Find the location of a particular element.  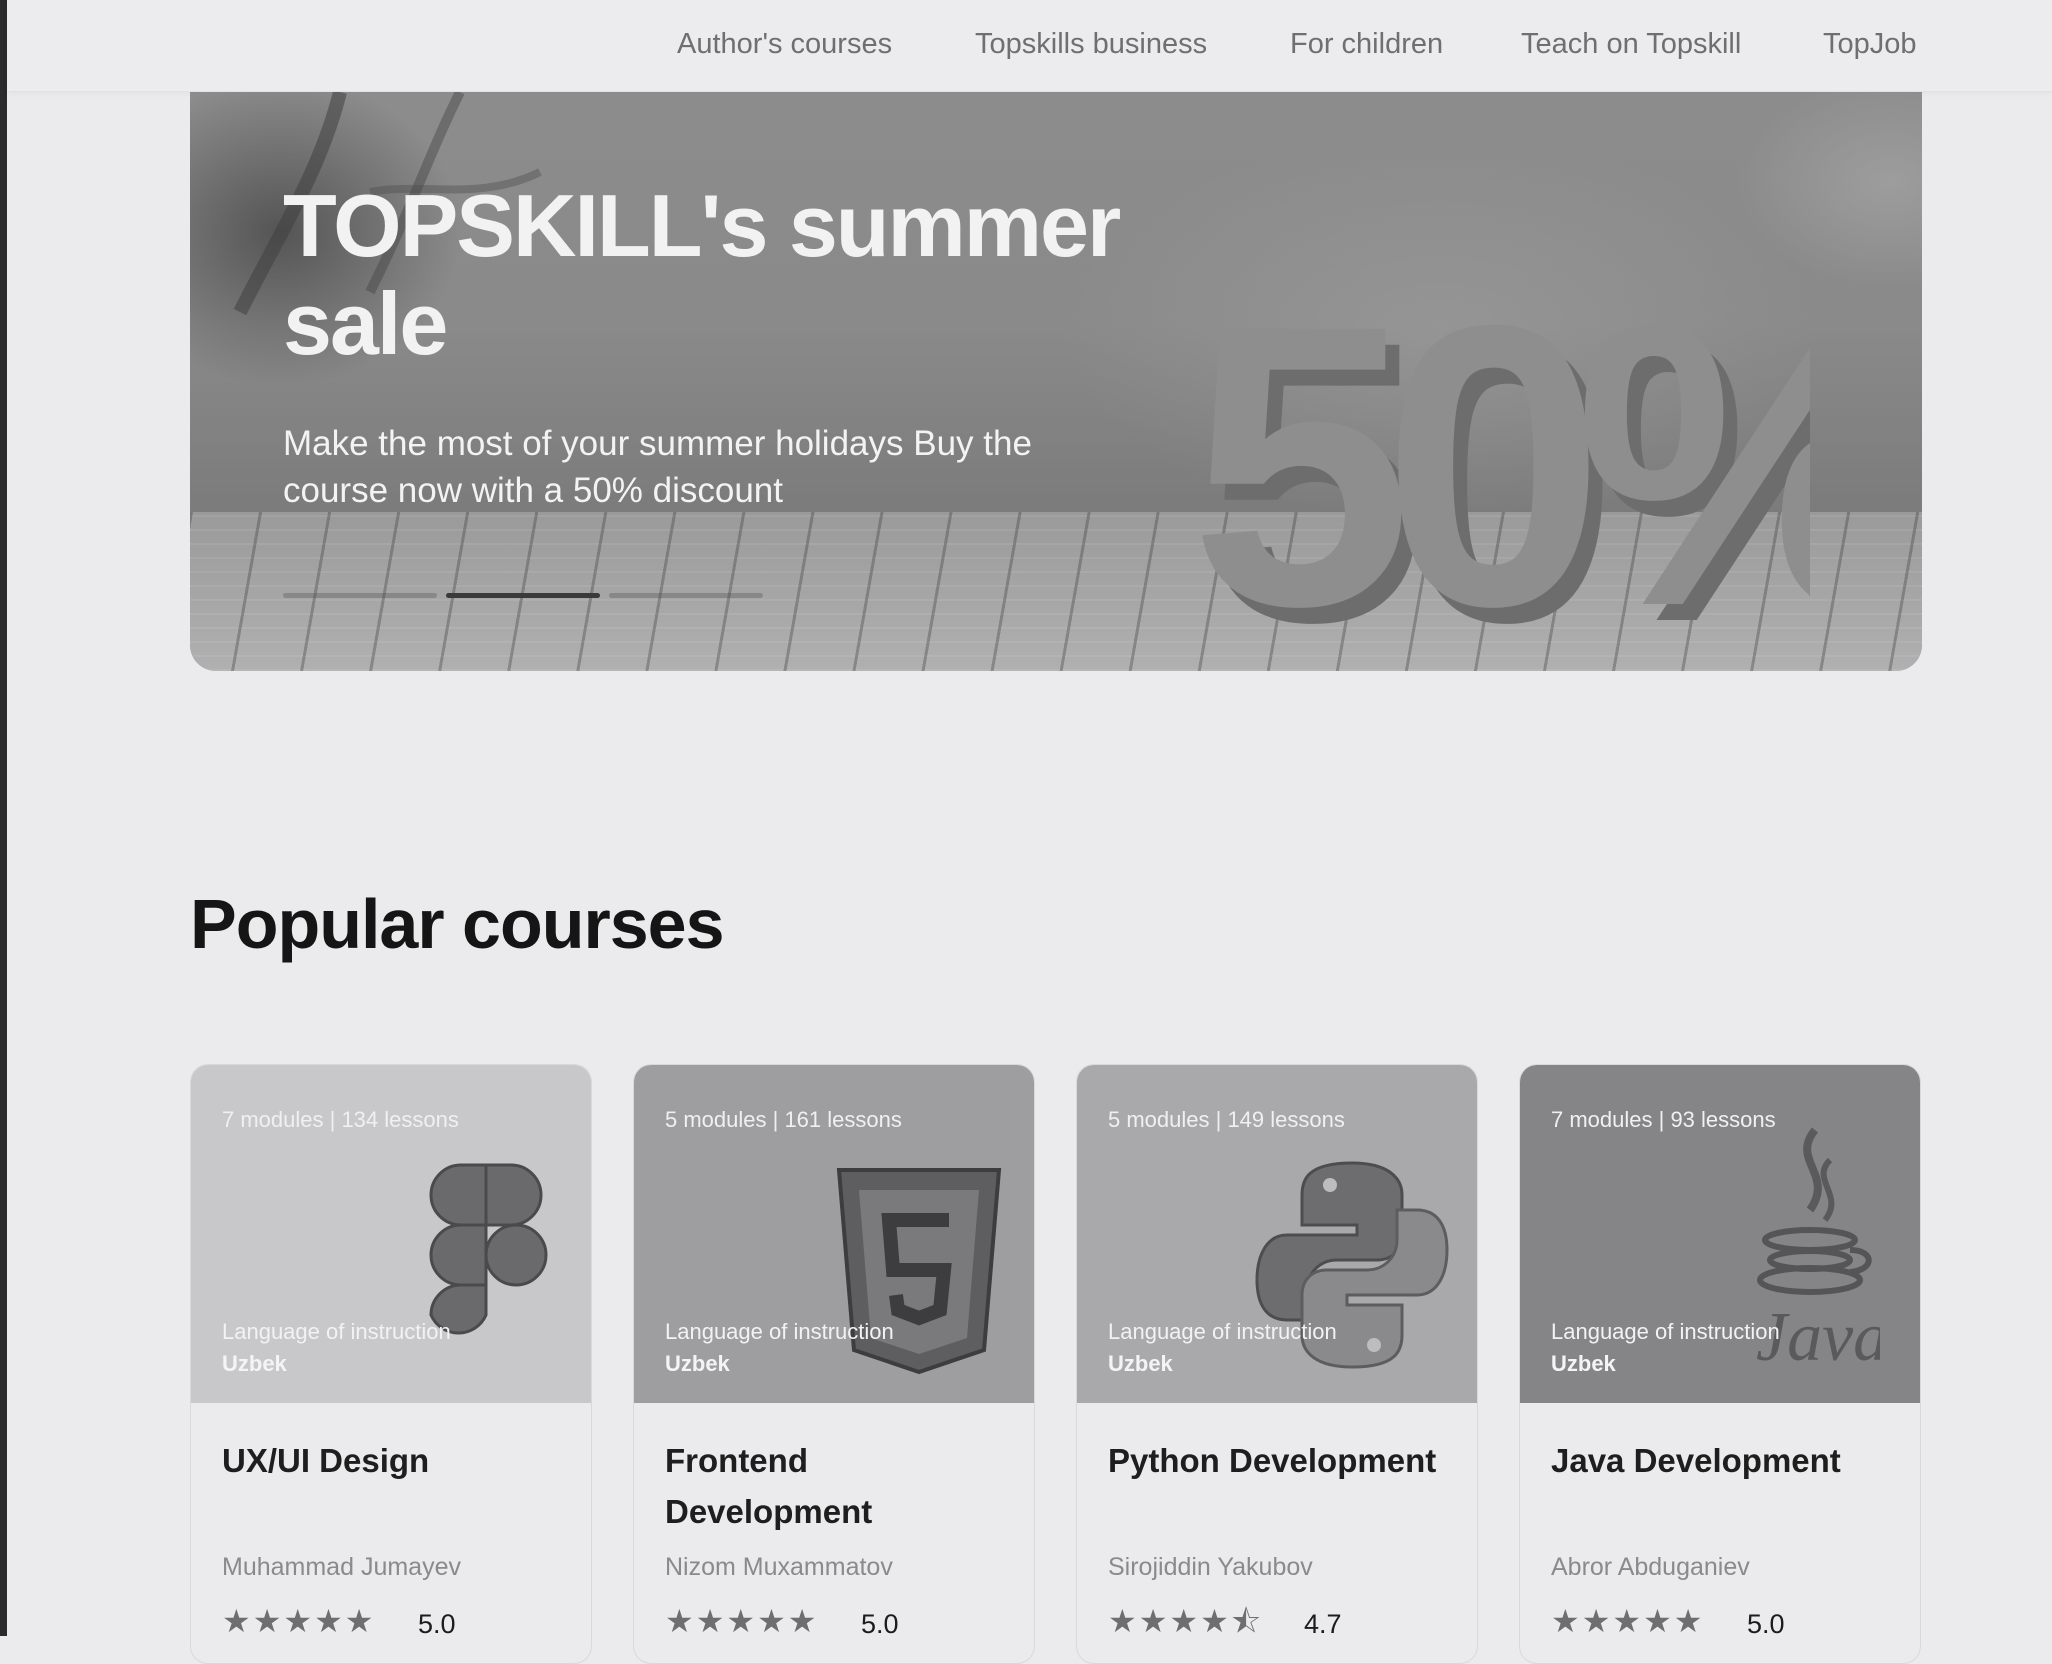

rating-value: 4.7 is located at coordinates (1323, 1624).